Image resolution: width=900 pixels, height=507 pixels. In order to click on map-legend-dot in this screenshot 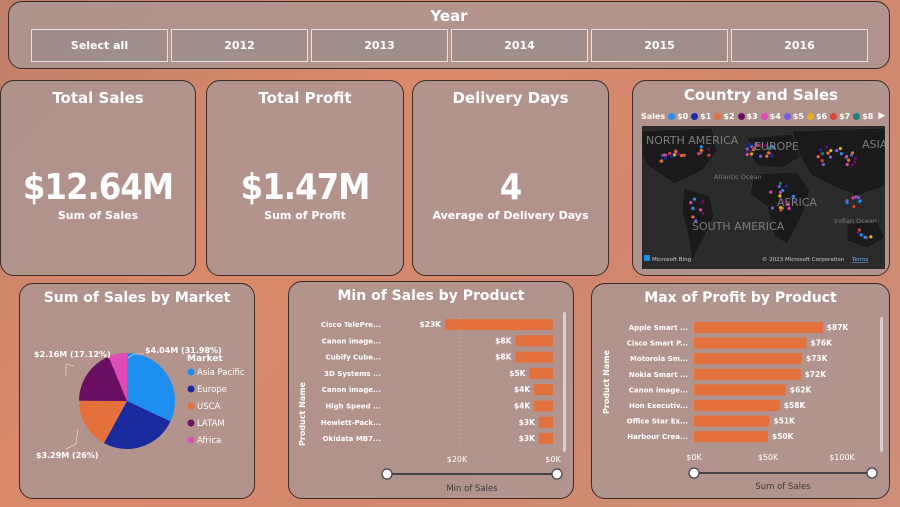, I will do `click(857, 116)`.